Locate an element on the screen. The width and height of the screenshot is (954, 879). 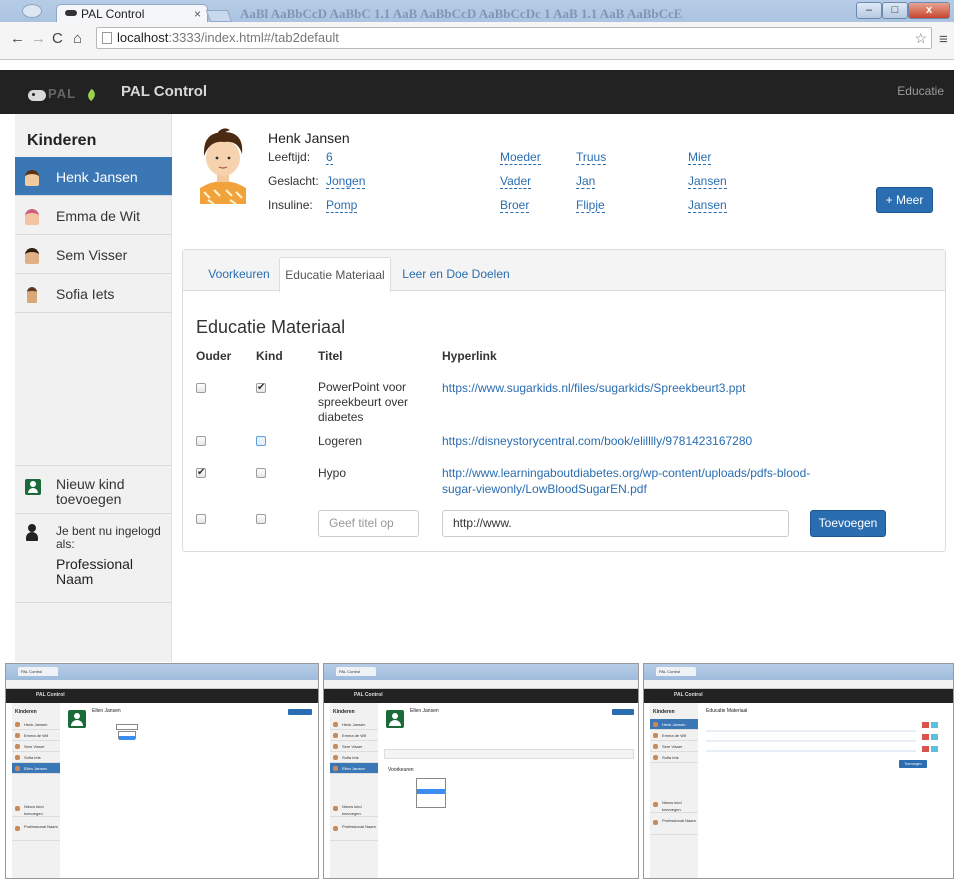
new-link-input: http://www. is located at coordinates (615, 523).